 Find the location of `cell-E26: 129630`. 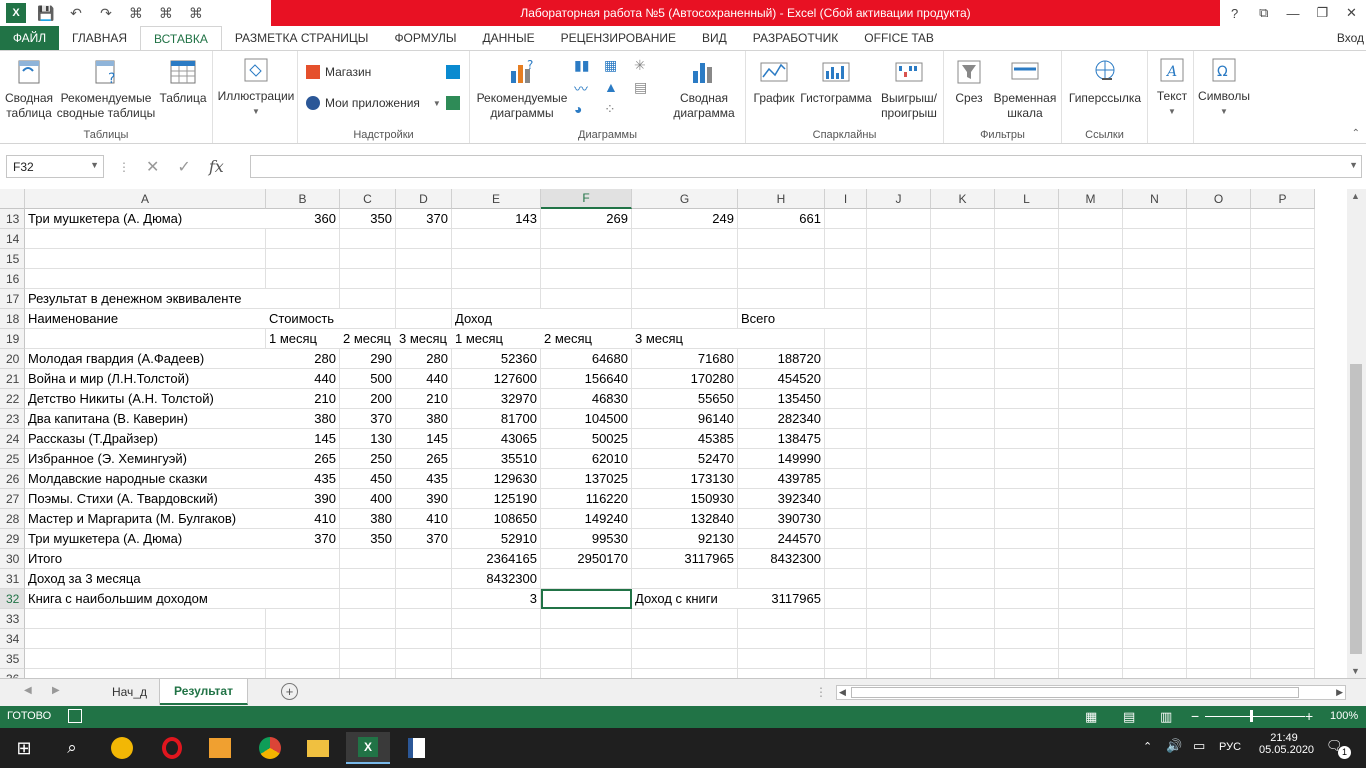

cell-E26: 129630 is located at coordinates (496, 479).